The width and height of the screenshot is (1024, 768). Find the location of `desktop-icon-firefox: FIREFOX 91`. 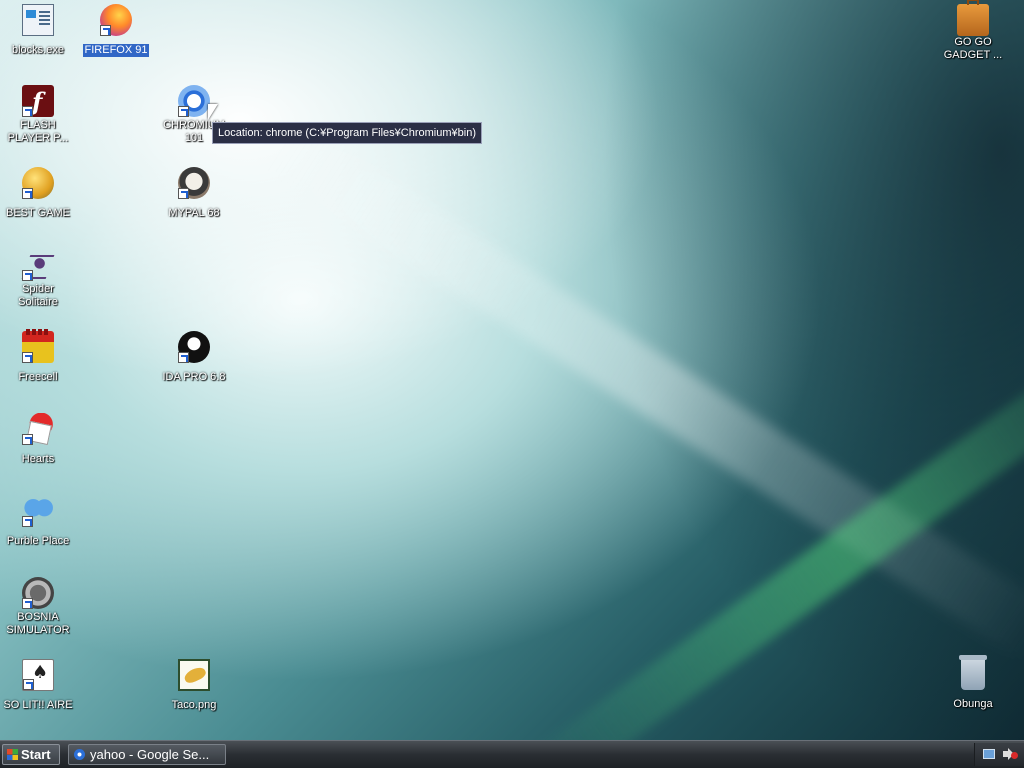

desktop-icon-firefox: FIREFOX 91 is located at coordinates (116, 30).